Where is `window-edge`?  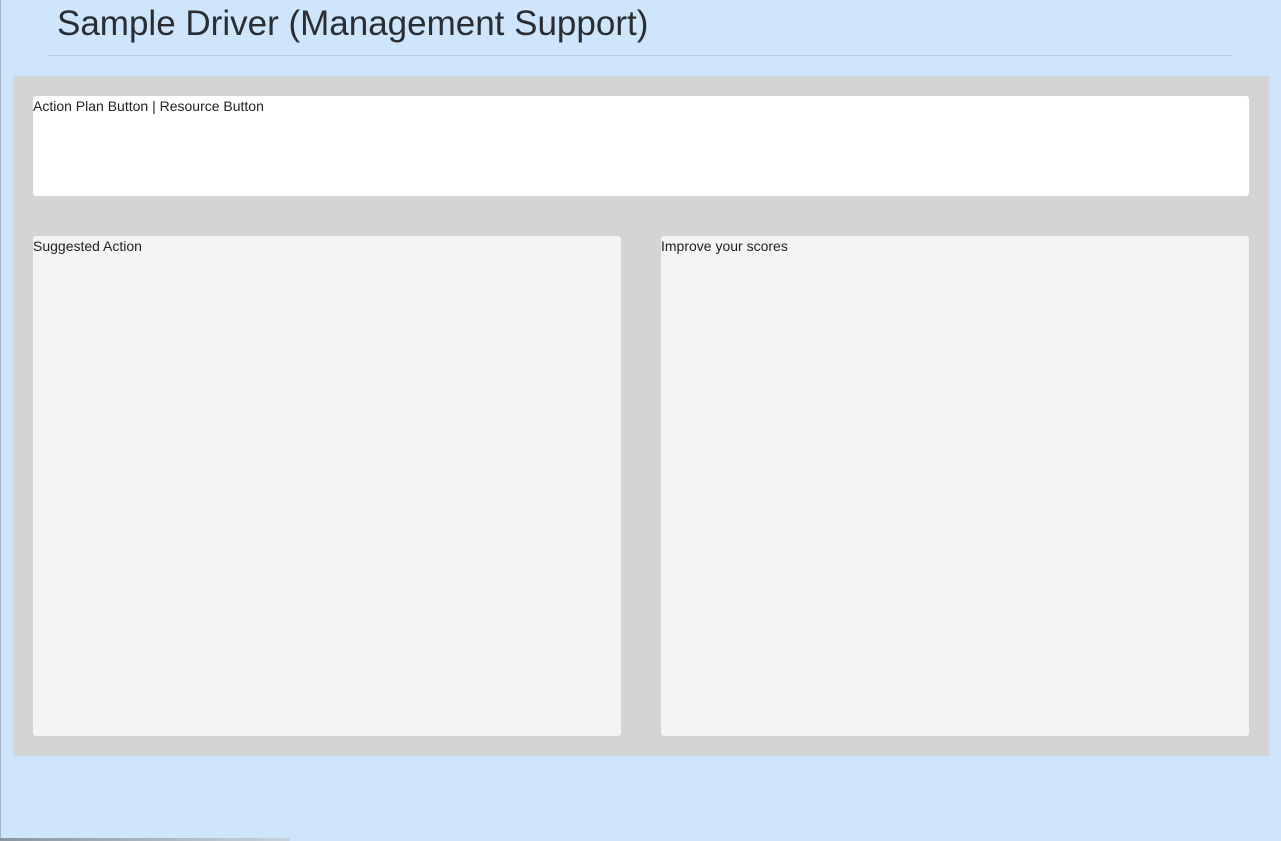 window-edge is located at coordinates (0, 420).